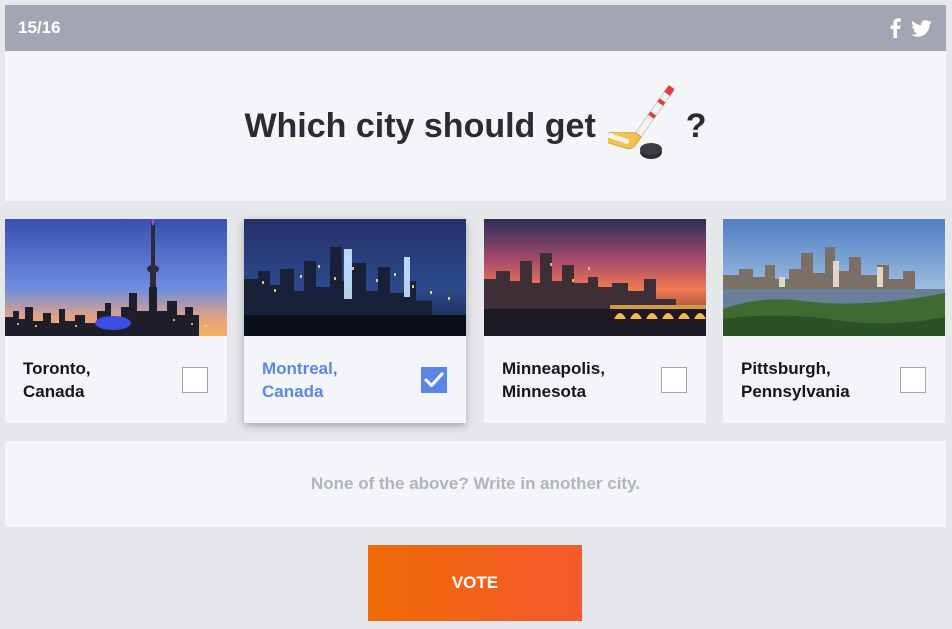 This screenshot has height=629, width=952. What do you see at coordinates (921, 28) in the screenshot?
I see `twitter-icon` at bounding box center [921, 28].